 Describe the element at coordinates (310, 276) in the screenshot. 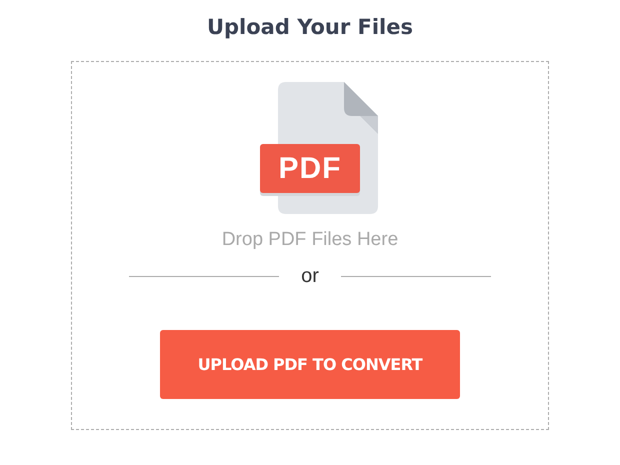

I see `separator-label: or` at that location.